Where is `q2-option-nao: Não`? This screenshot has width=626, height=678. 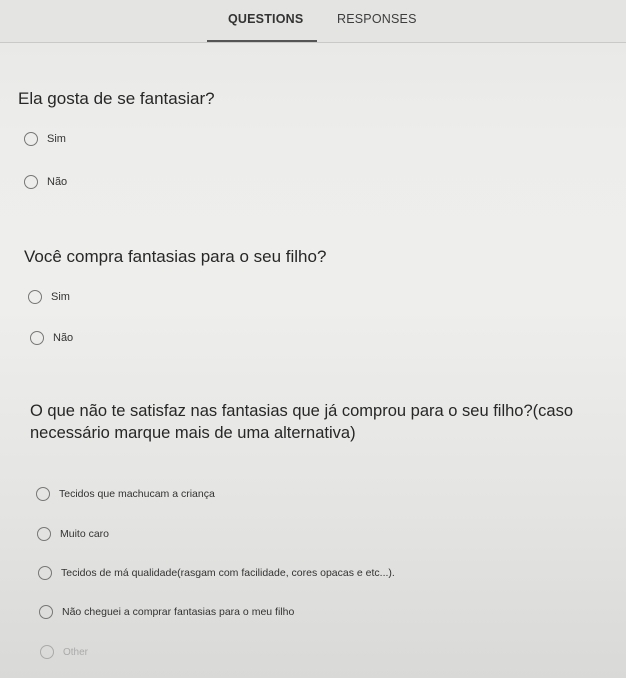 q2-option-nao: Não is located at coordinates (51, 338).